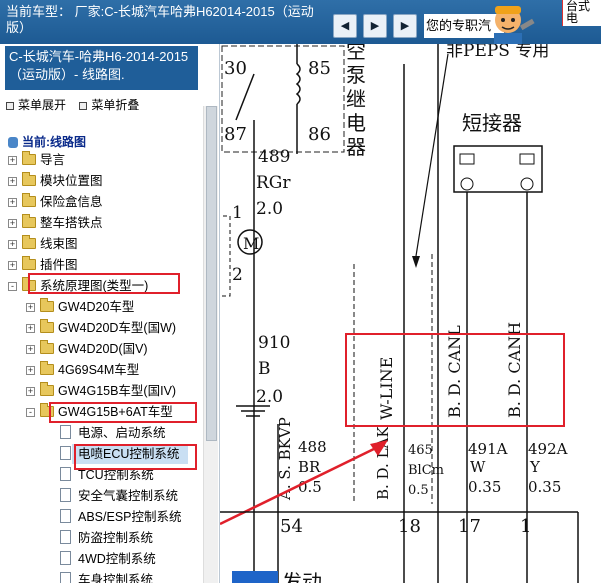  What do you see at coordinates (101, 68) in the screenshot?
I see `model-title: C-长城汽车-哈弗H6-2014-2015（运动版）- 线路图.` at bounding box center [101, 68].